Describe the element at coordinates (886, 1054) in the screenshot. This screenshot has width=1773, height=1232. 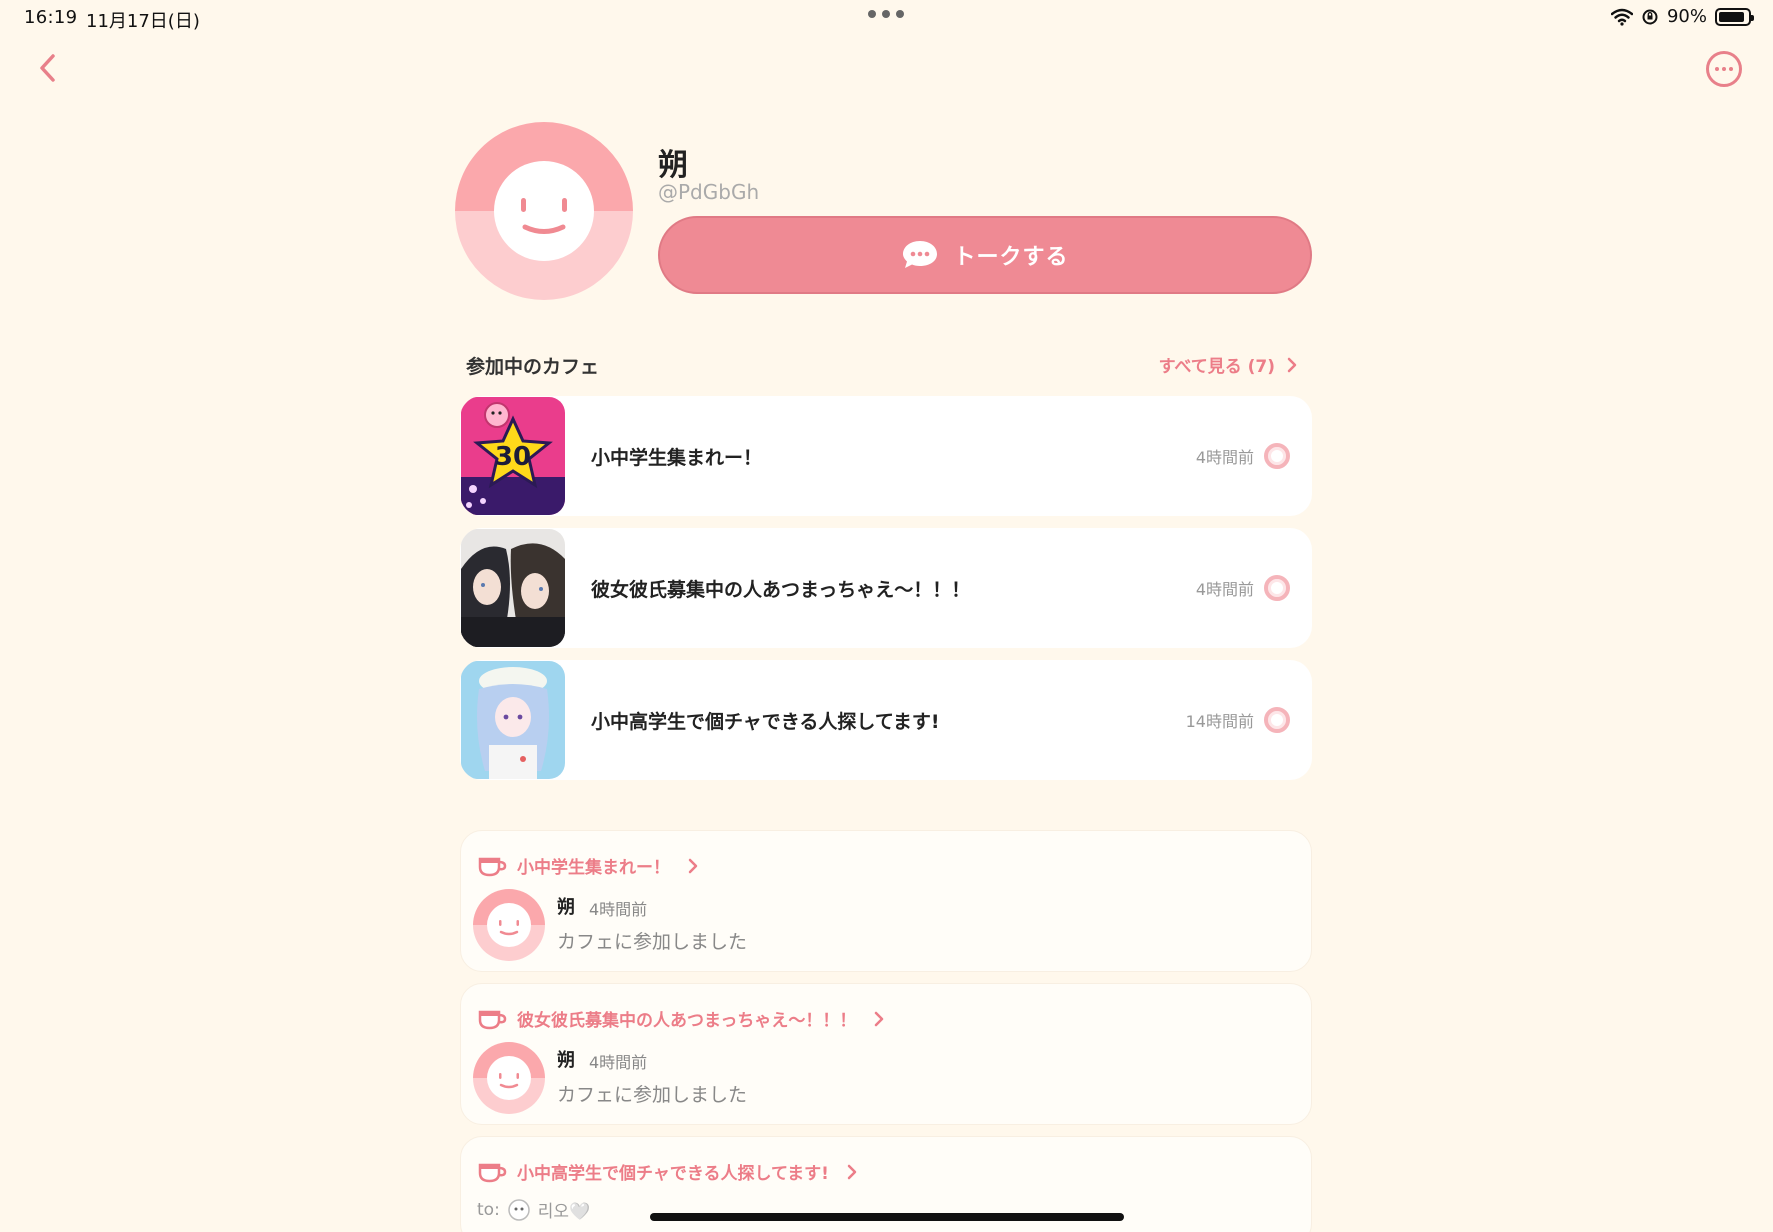
I see `activity-card: 彼女彼氏募集中の人あつまっちゃえ〜！！！ 朔 4時間前 カフェに参加しました` at that location.